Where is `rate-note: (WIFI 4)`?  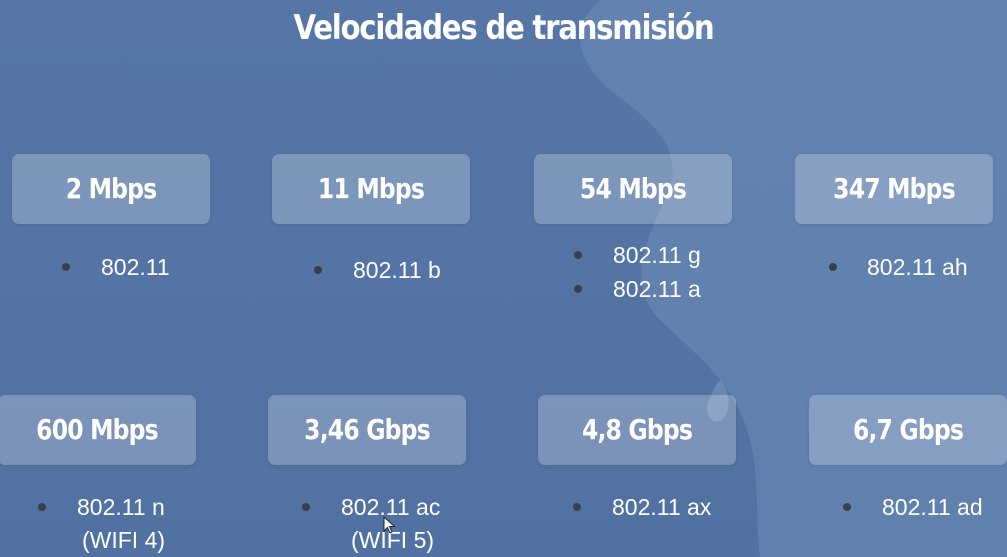
rate-note: (WIFI 4) is located at coordinates (124, 540).